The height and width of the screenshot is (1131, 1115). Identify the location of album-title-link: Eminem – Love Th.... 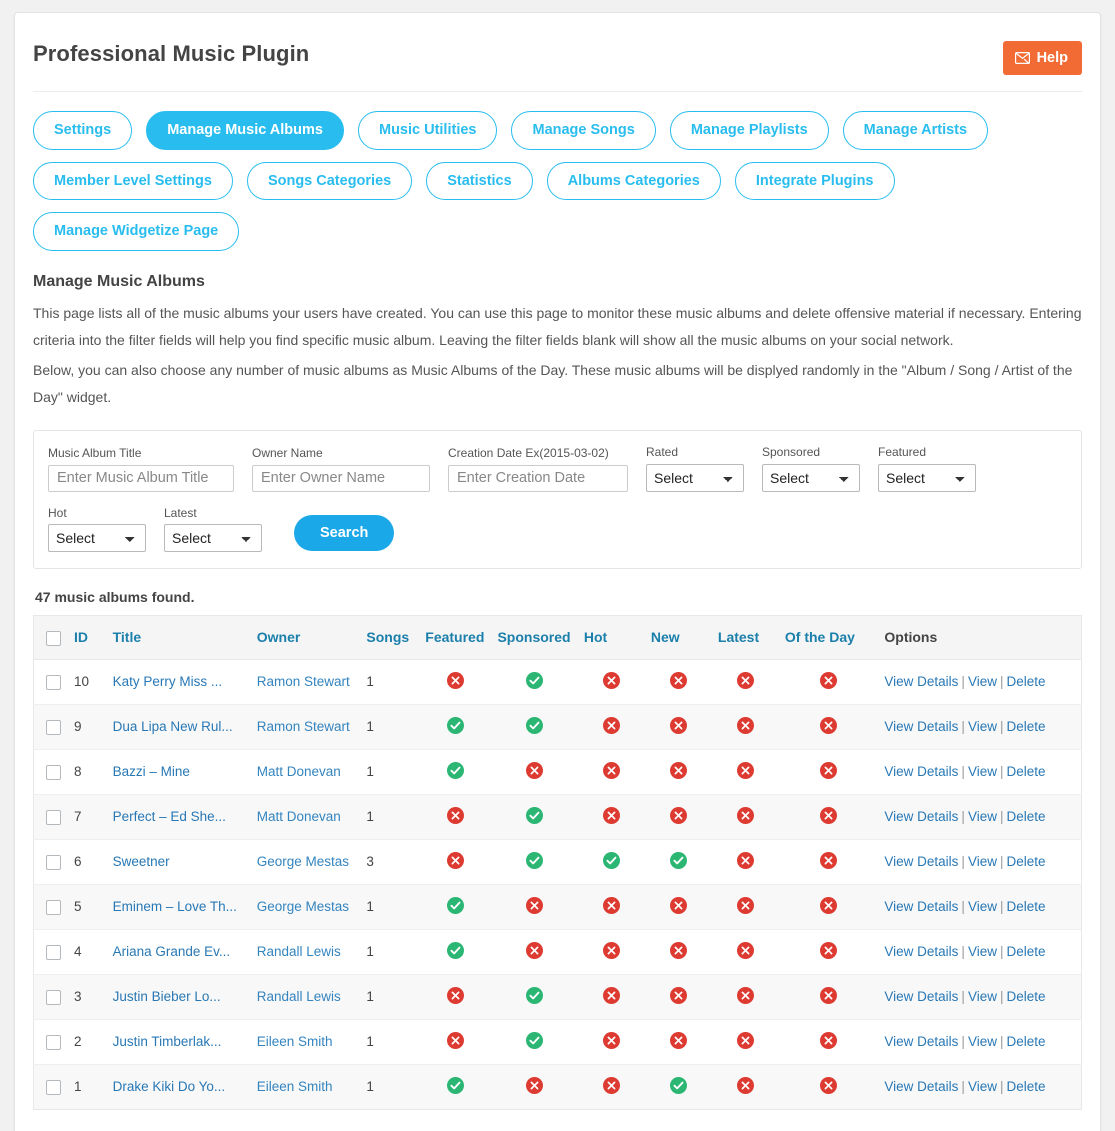
(175, 906).